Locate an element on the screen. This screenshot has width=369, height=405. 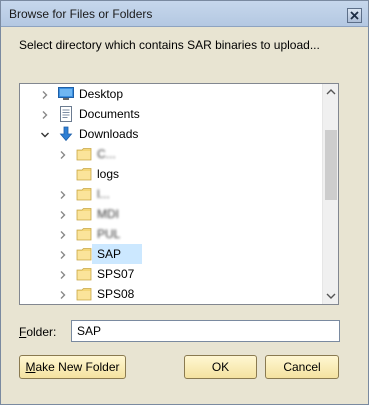
tree-item: Documents is located at coordinates (170, 114).